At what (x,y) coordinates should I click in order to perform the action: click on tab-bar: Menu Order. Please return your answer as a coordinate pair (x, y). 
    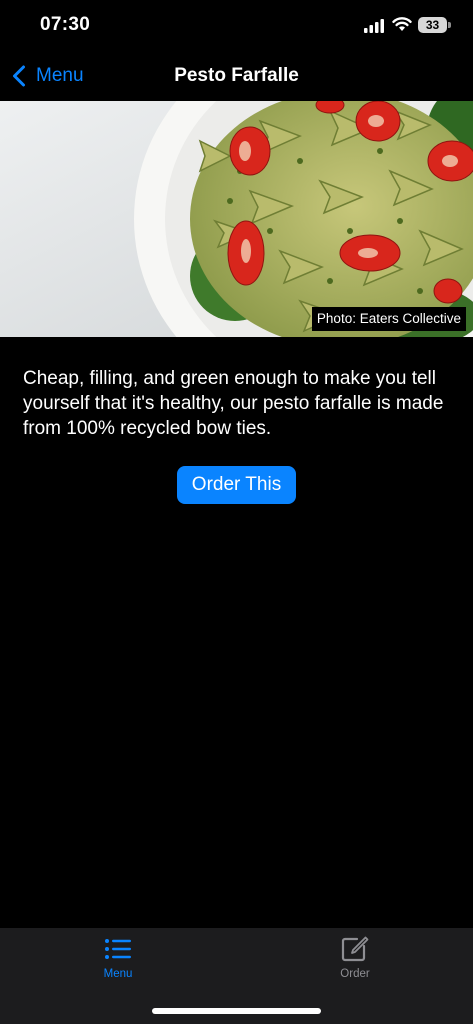
    Looking at the image, I should click on (236, 976).